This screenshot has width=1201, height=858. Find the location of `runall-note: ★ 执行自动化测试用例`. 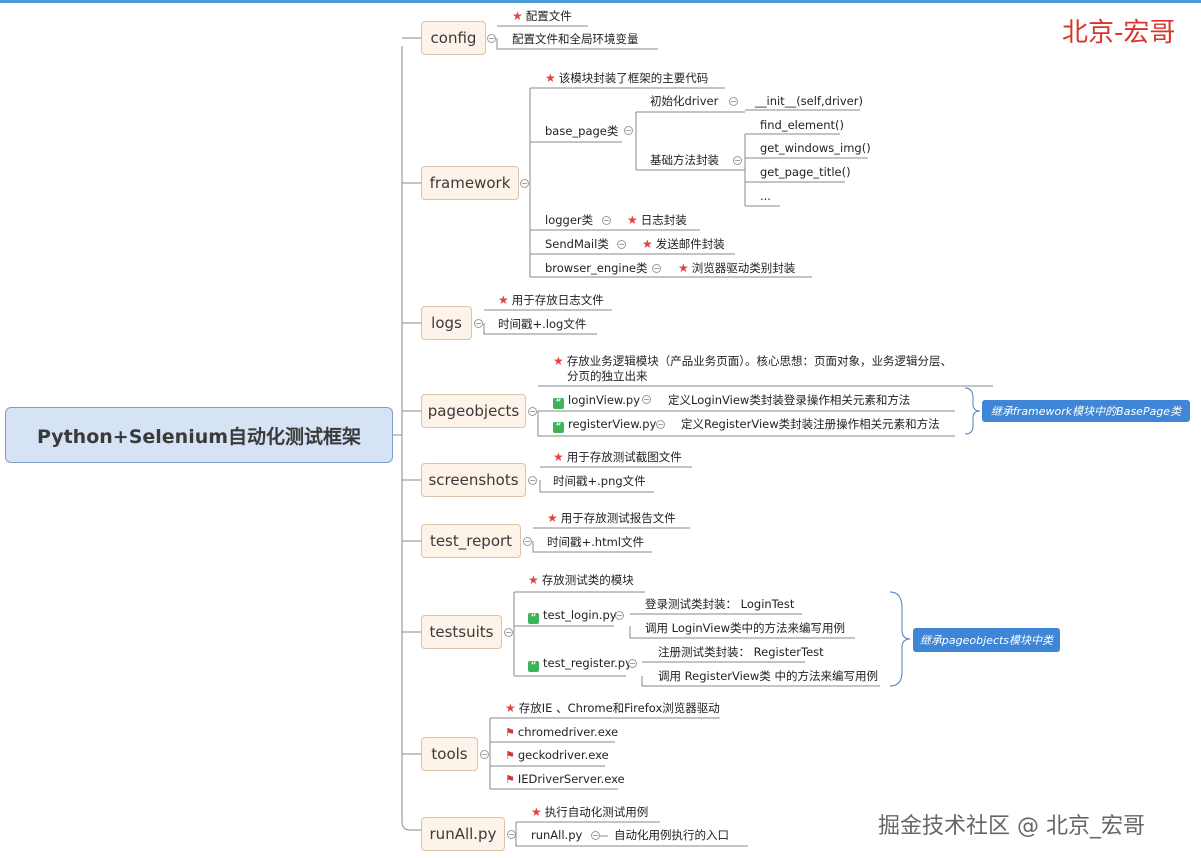

runall-note: ★ 执行自动化测试用例 is located at coordinates (589, 812).